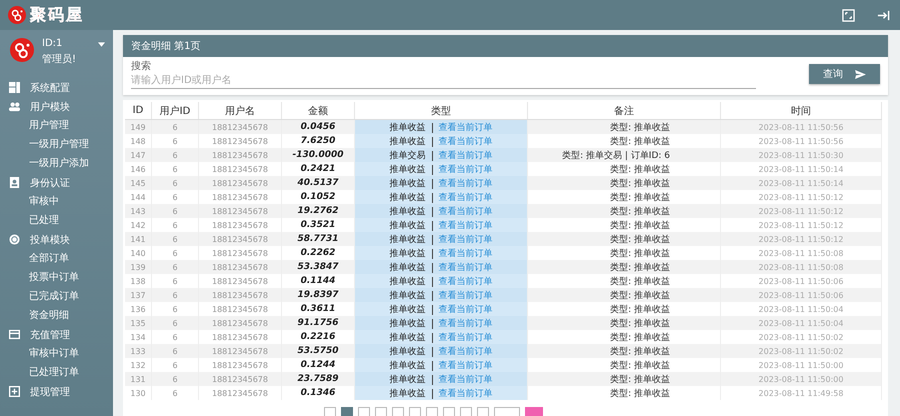 This screenshot has width=900, height=416. What do you see at coordinates (56, 182) in the screenshot?
I see `sidebar-section: 身份认证` at bounding box center [56, 182].